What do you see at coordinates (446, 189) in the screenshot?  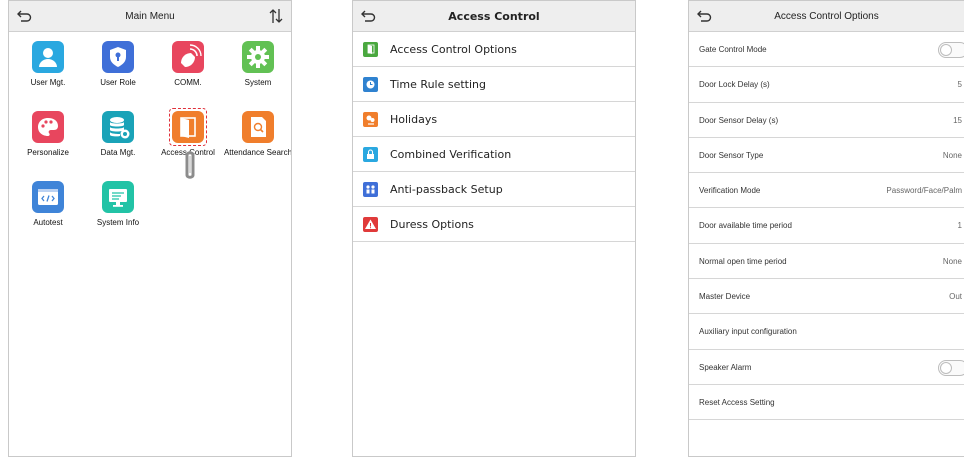 I see `menu-item-label: Anti-passback Setup` at bounding box center [446, 189].